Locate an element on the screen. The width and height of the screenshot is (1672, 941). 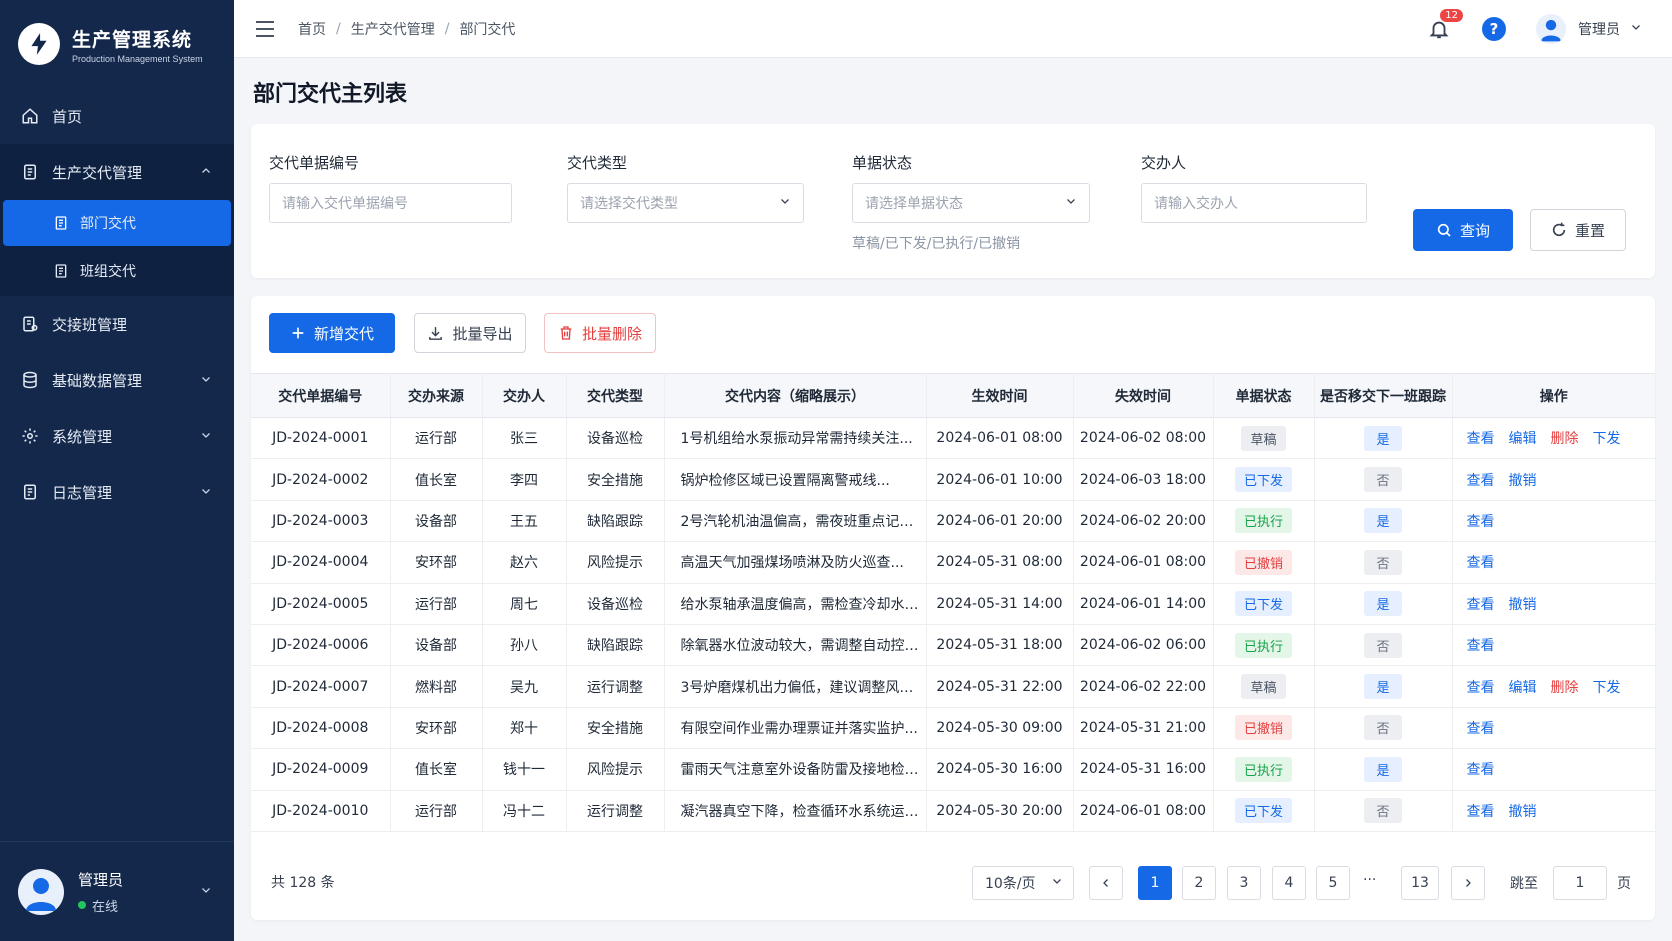
status-select: 请选择单据状态 is located at coordinates (971, 203).